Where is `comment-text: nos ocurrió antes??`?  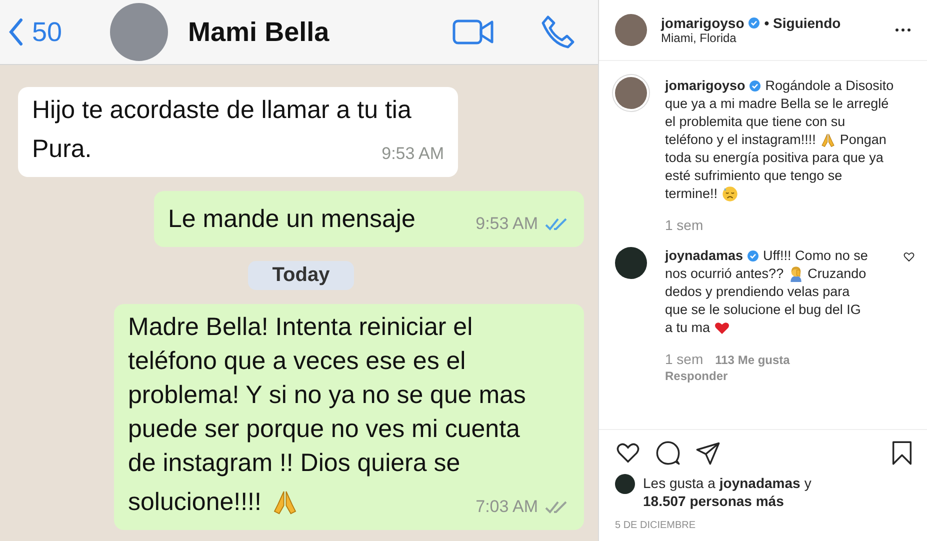 comment-text: nos ocurrió antes?? is located at coordinates (724, 274).